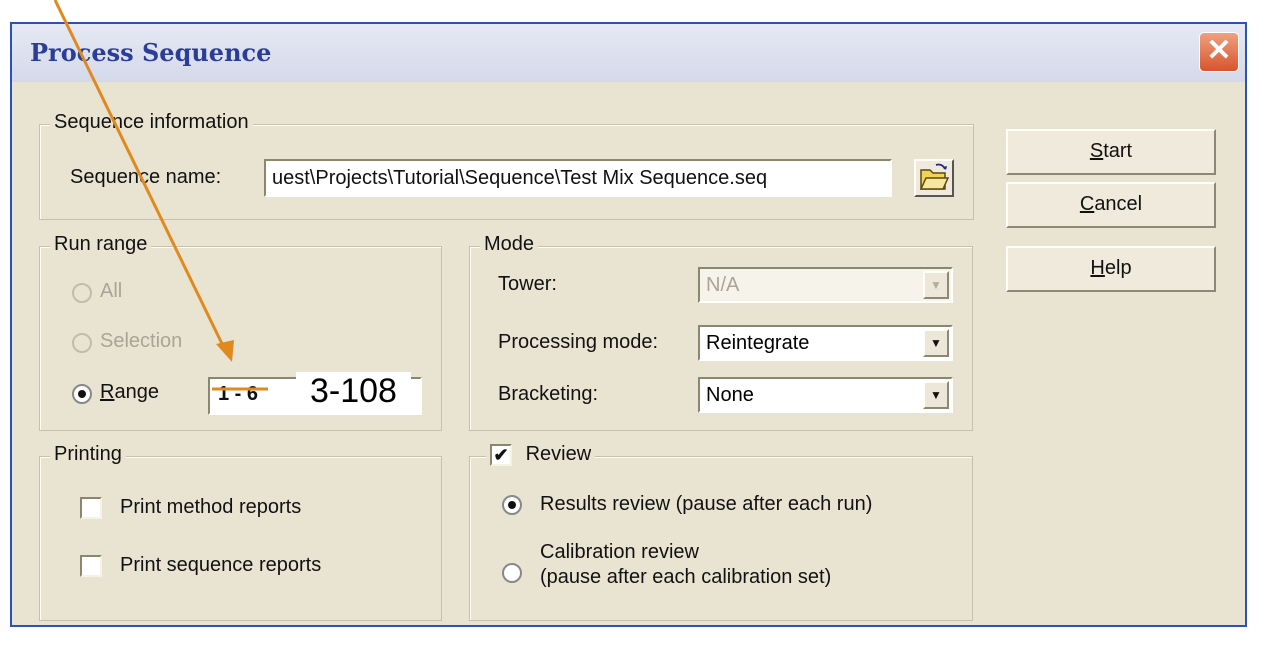 This screenshot has width=1284, height=659. Describe the element at coordinates (82, 394) in the screenshot. I see `run-range-range-radio` at that location.